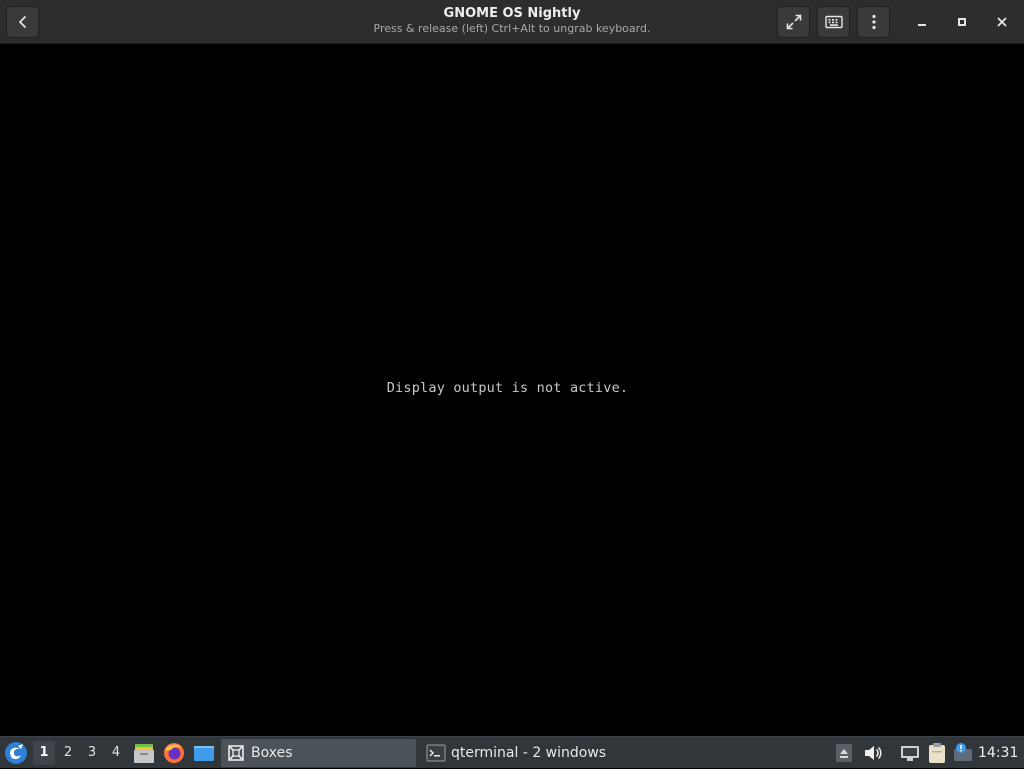  I want to click on chevron-up-icon, so click(844, 753).